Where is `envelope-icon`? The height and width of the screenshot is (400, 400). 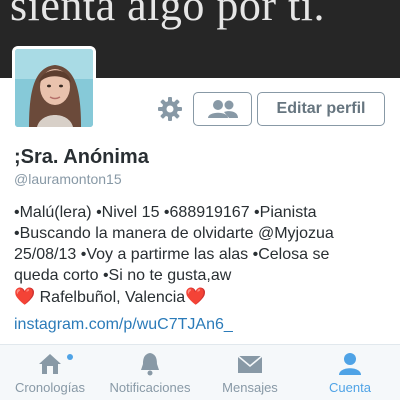
envelope-icon is located at coordinates (250, 364).